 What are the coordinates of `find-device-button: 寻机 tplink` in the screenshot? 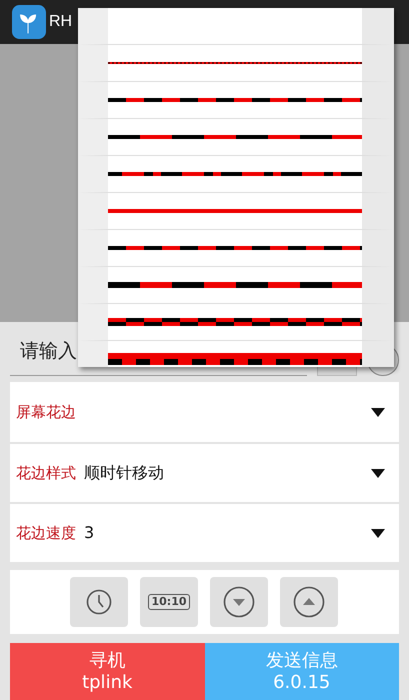 It's located at (107, 671).